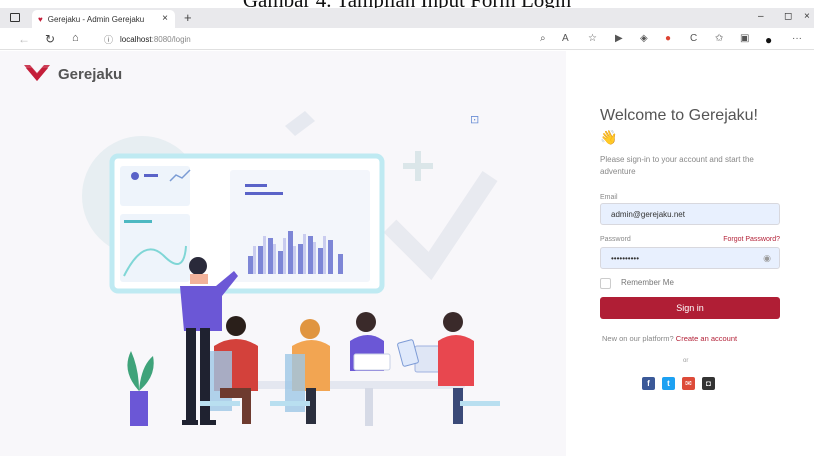  What do you see at coordinates (706, 338) in the screenshot?
I see `create-account-link: Create an account` at bounding box center [706, 338].